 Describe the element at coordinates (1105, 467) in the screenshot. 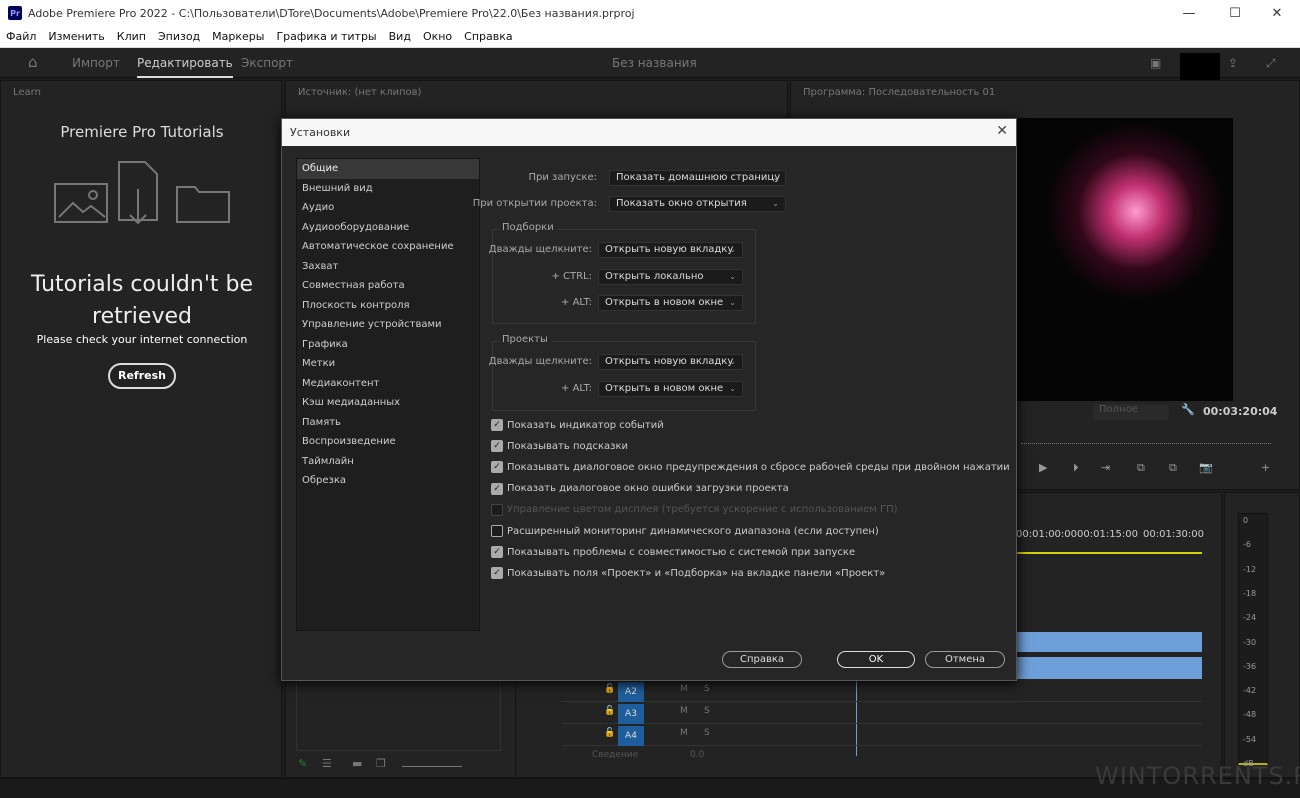

I see `go-to-out-icon: ⇥` at that location.